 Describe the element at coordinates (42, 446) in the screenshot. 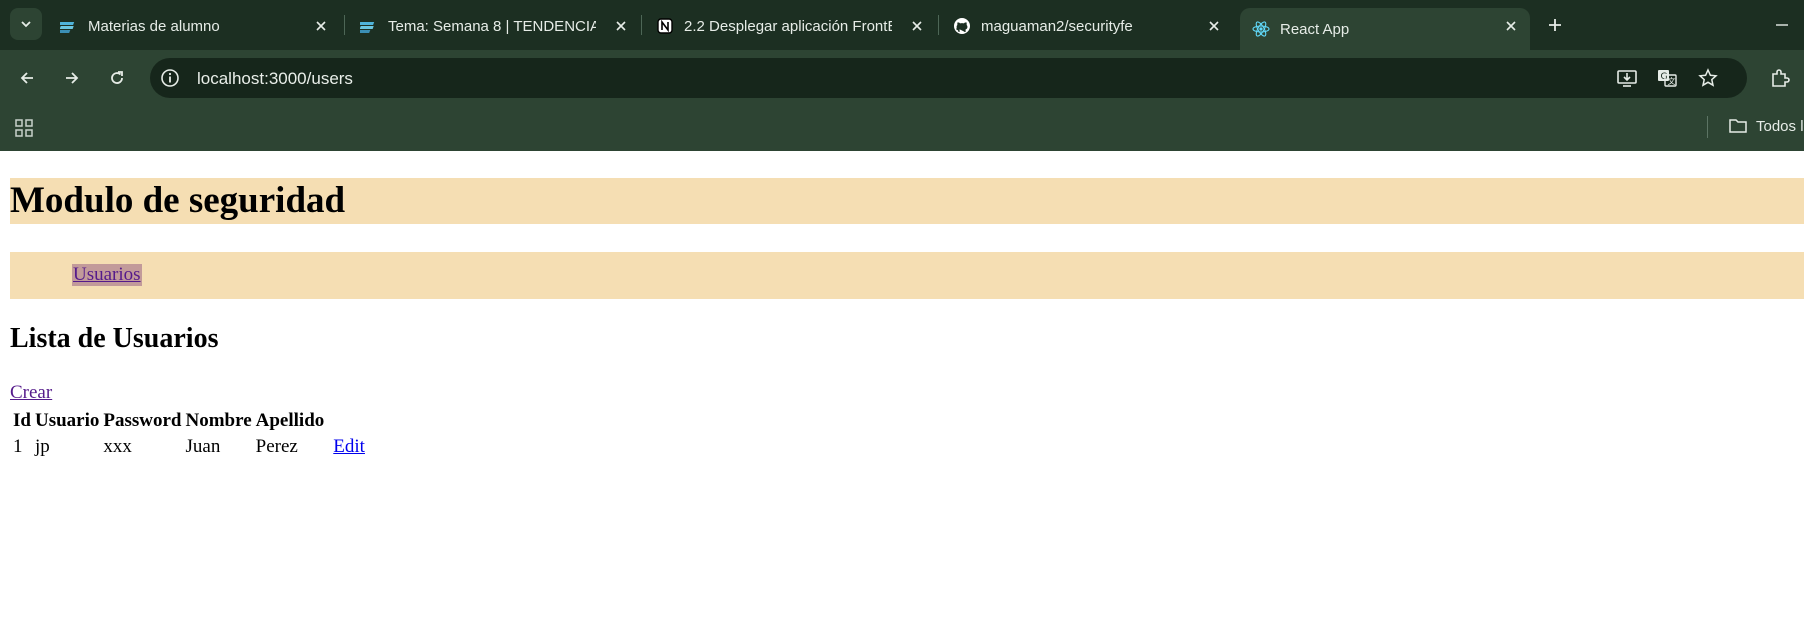

I see `cell-usuario: jp` at that location.